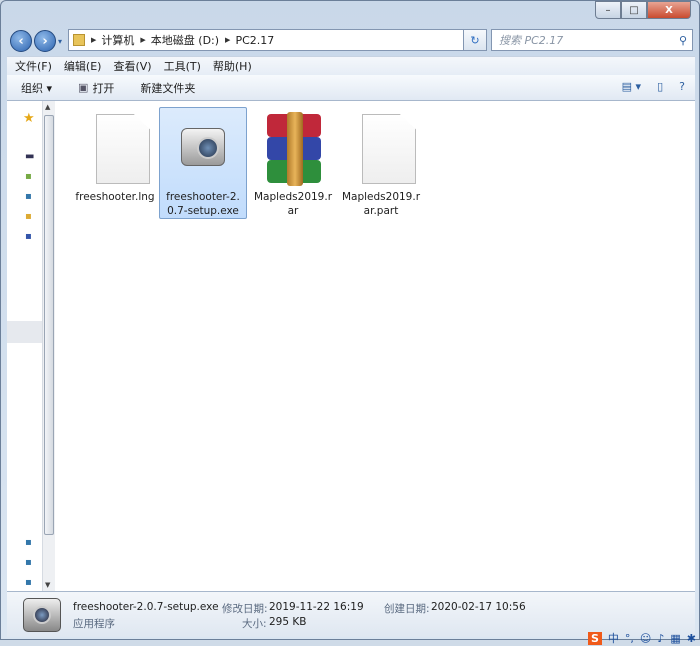  I want to click on detail-file-name: freeshooter-2.0.7-setup.exe, so click(146, 607).